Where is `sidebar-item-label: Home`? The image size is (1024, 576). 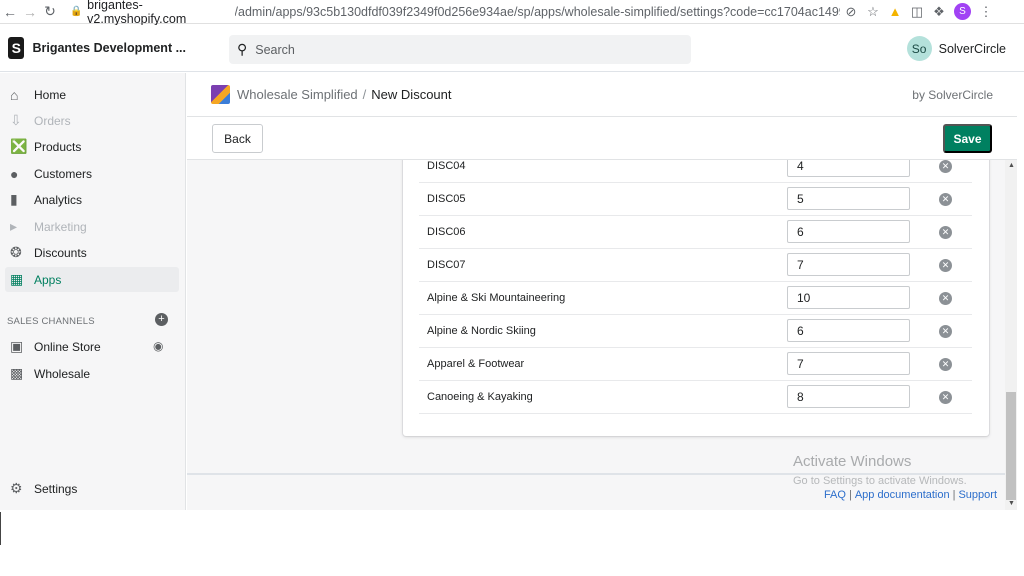
sidebar-item-label: Home is located at coordinates (50, 94).